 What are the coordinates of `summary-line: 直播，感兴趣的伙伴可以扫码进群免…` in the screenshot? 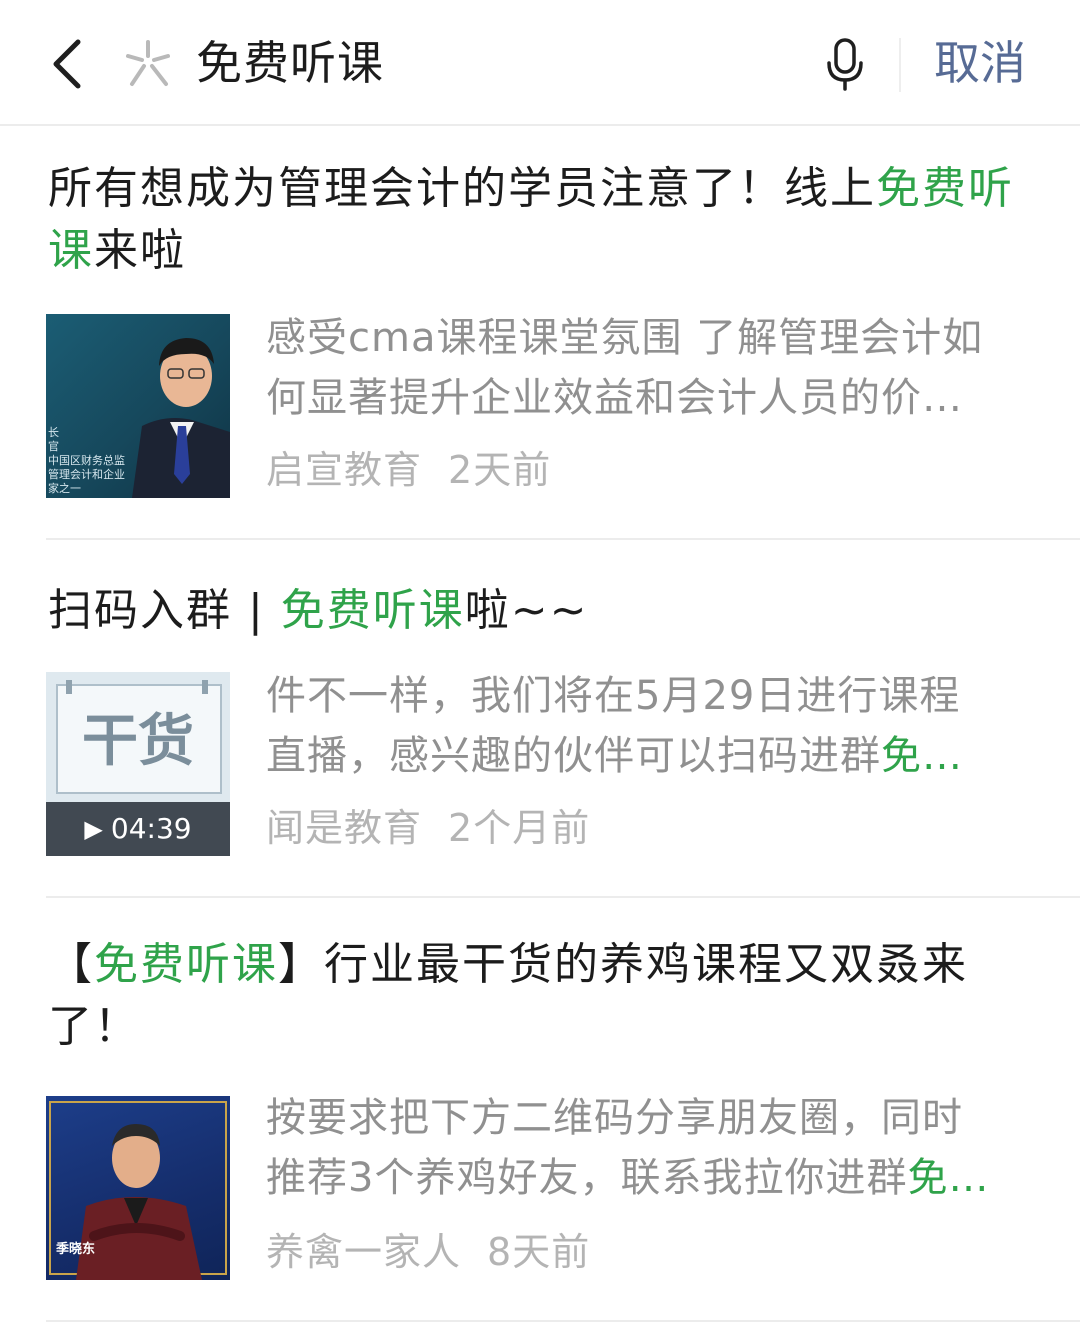 It's located at (651, 756).